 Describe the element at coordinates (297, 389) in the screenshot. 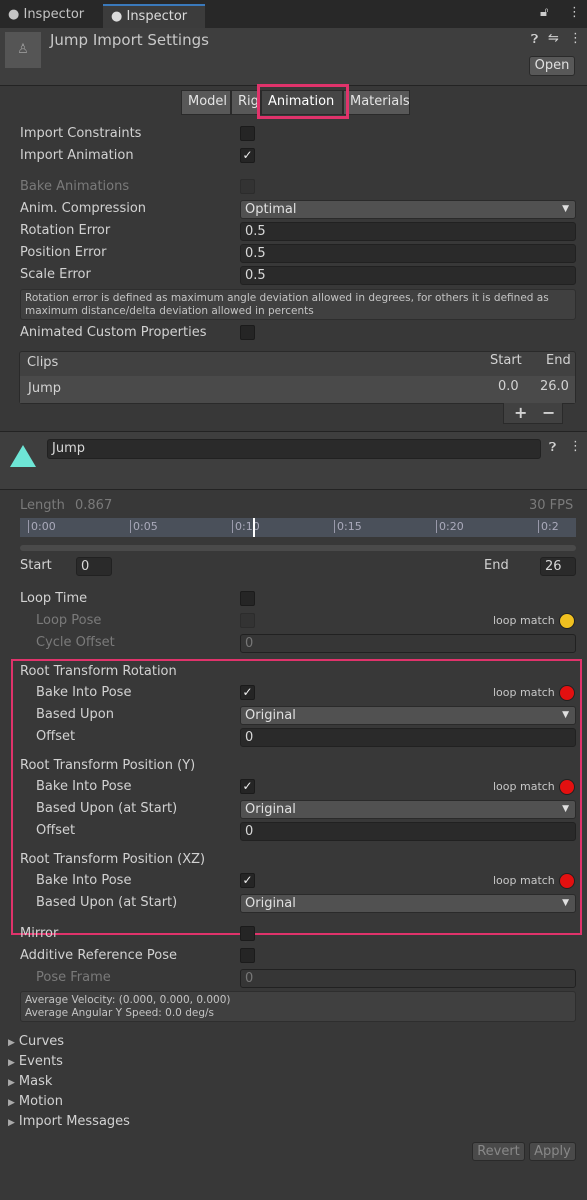

I see `table-row: Jump 0.0 26.0` at that location.